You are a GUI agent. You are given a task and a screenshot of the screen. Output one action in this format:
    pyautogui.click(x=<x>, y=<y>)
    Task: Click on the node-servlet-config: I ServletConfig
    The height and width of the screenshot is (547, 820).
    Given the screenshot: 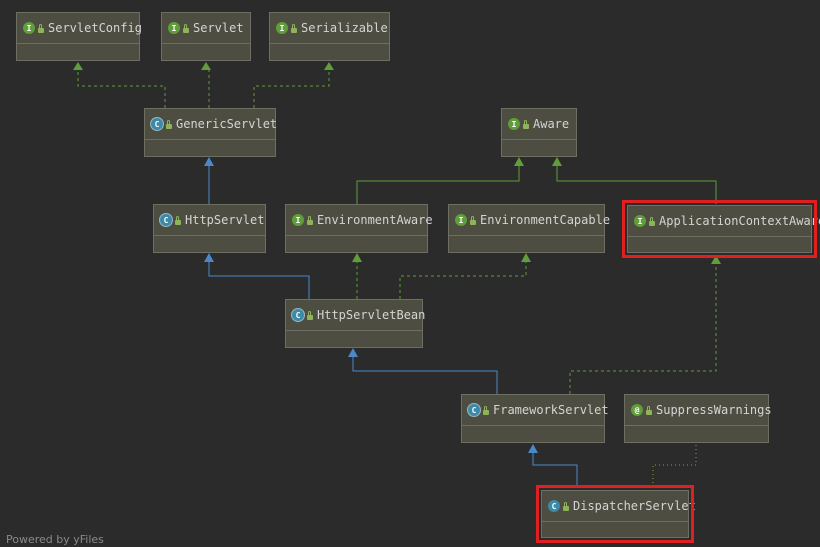 What is the action you would take?
    pyautogui.click(x=79, y=36)
    